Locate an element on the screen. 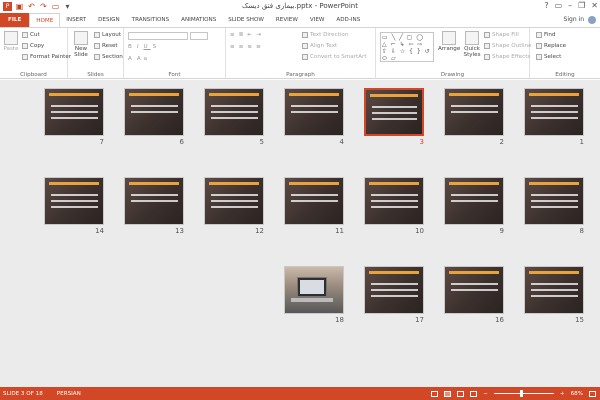  font-format-buttons: BIUS is located at coordinates (143, 47).